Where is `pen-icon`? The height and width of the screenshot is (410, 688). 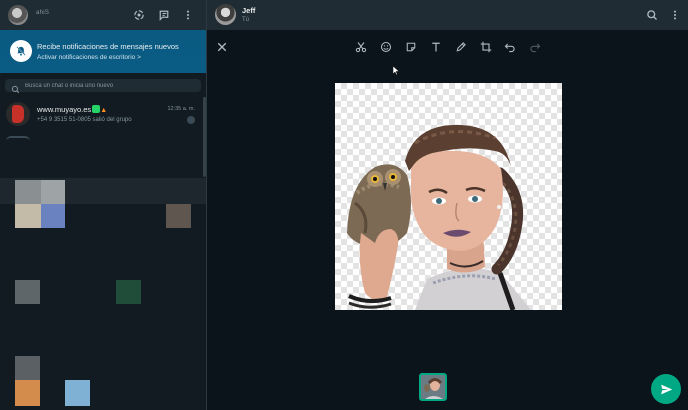 pen-icon is located at coordinates (461, 47).